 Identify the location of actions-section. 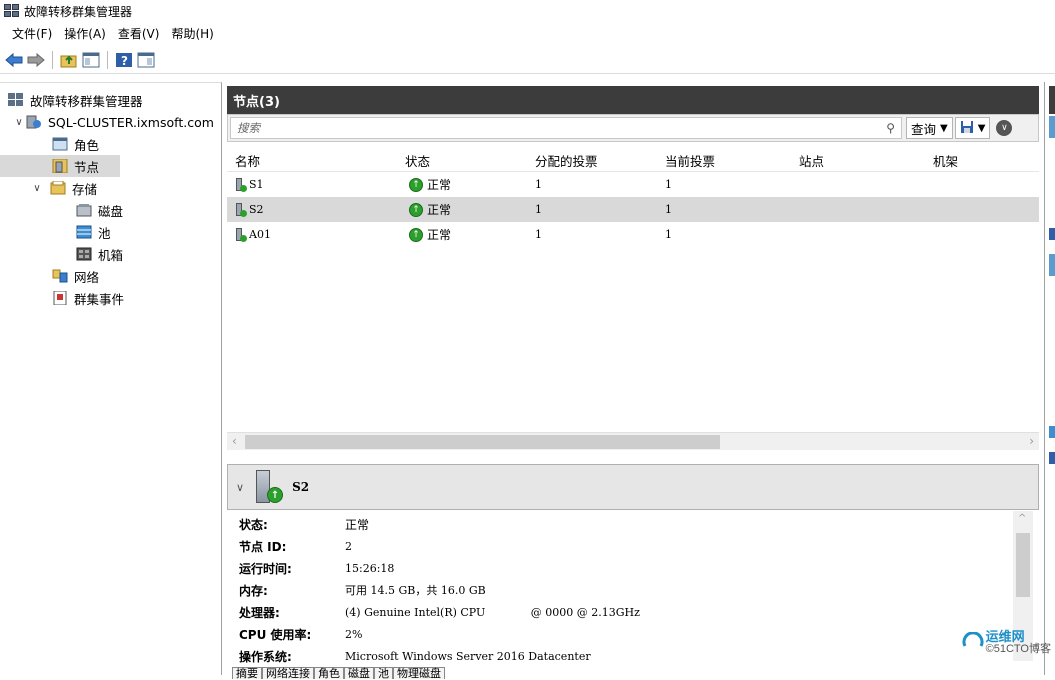
(1052, 127).